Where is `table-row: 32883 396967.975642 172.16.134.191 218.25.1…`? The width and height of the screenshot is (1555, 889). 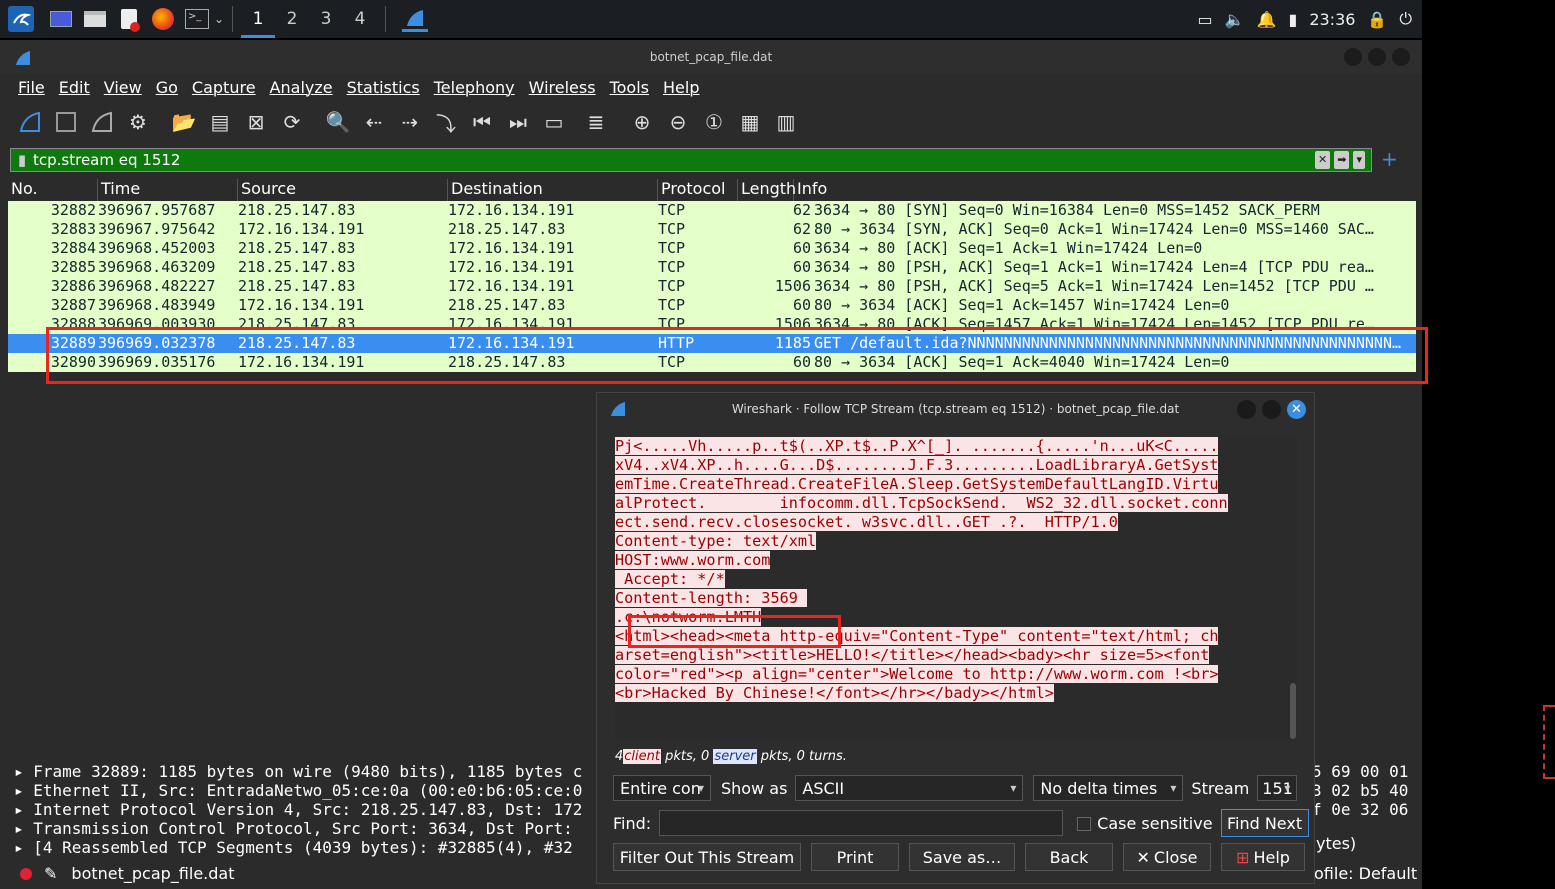
table-row: 32883 396967.975642 172.16.134.191 218.25.1… is located at coordinates (712, 229).